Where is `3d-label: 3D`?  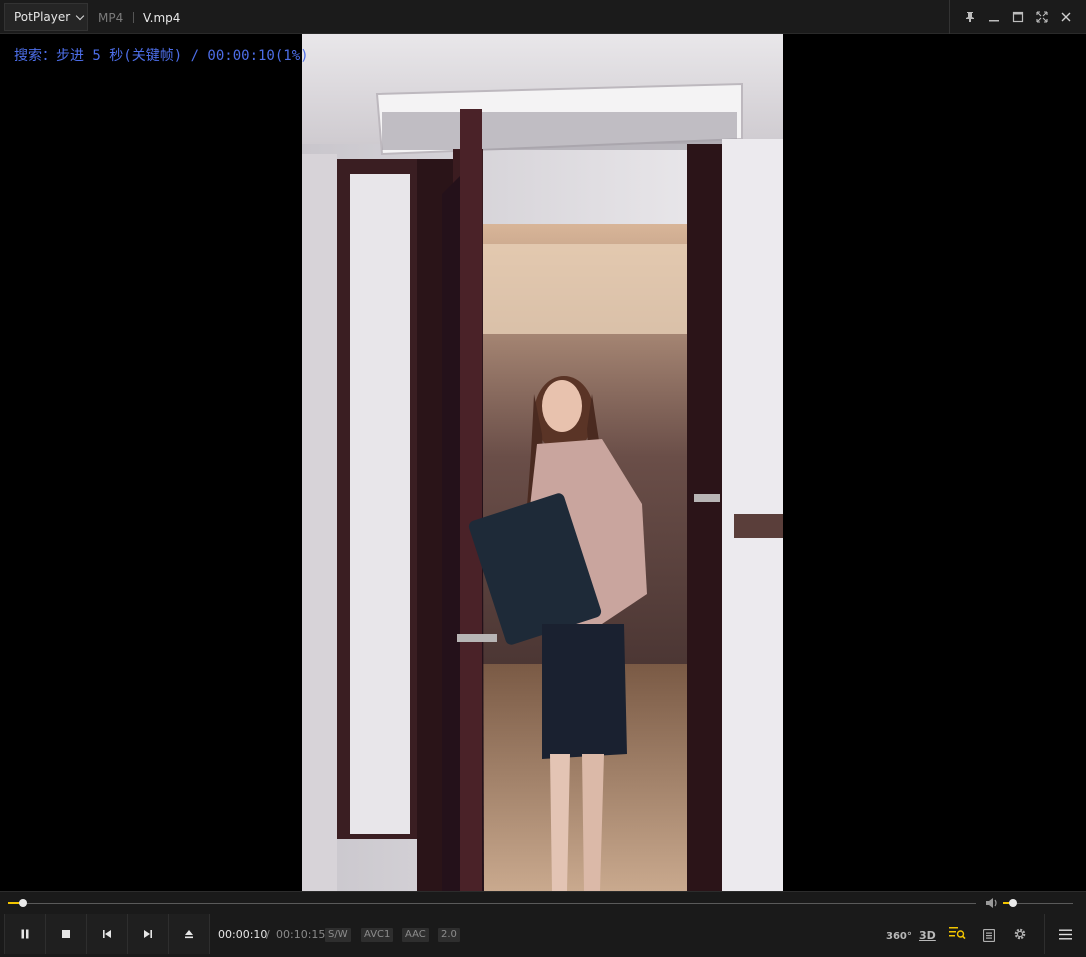
3d-label: 3D is located at coordinates (927, 935).